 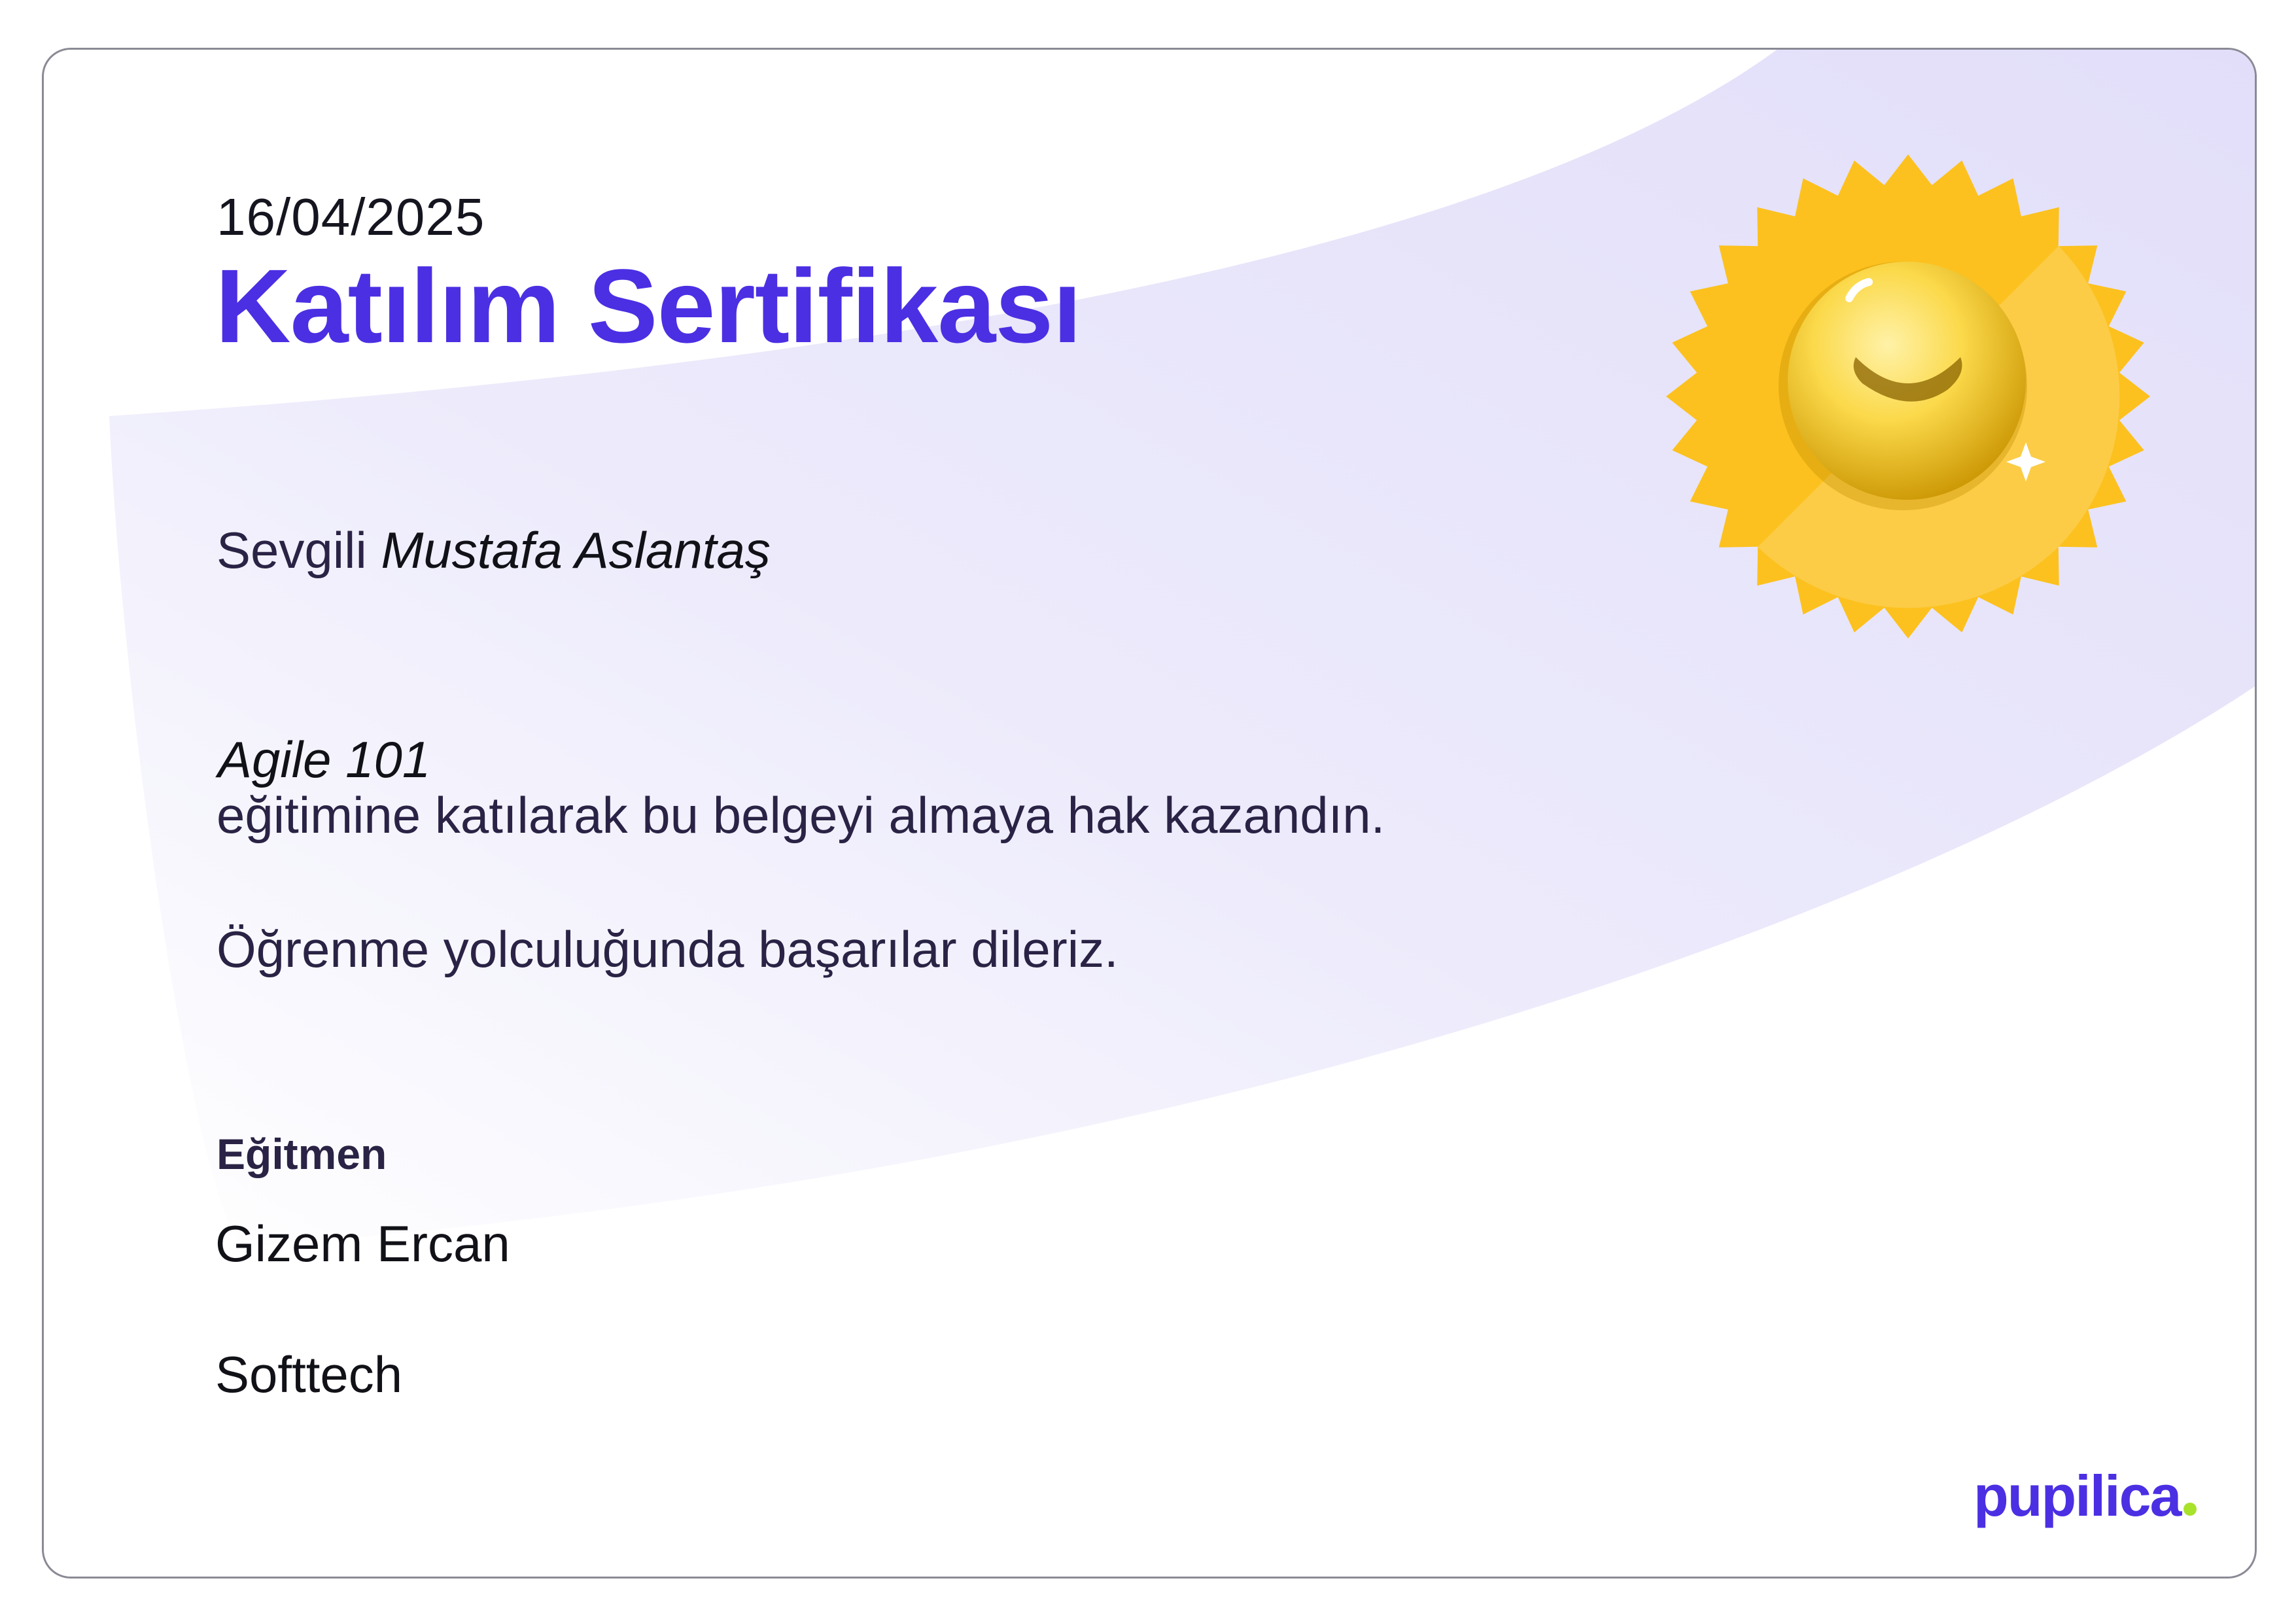 What do you see at coordinates (324, 759) in the screenshot?
I see `course-name: Agile 101` at bounding box center [324, 759].